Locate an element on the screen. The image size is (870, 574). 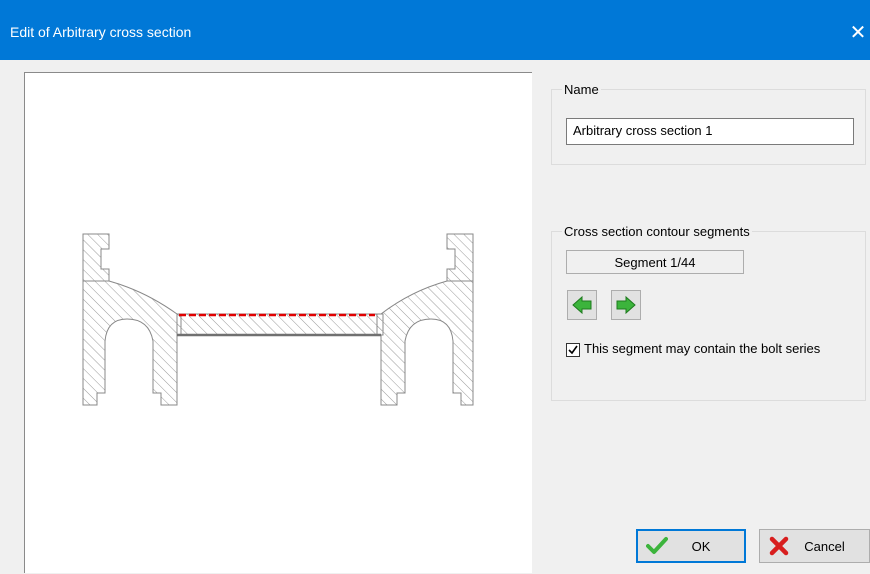
cross-section-drawing is located at coordinates (278, 319).